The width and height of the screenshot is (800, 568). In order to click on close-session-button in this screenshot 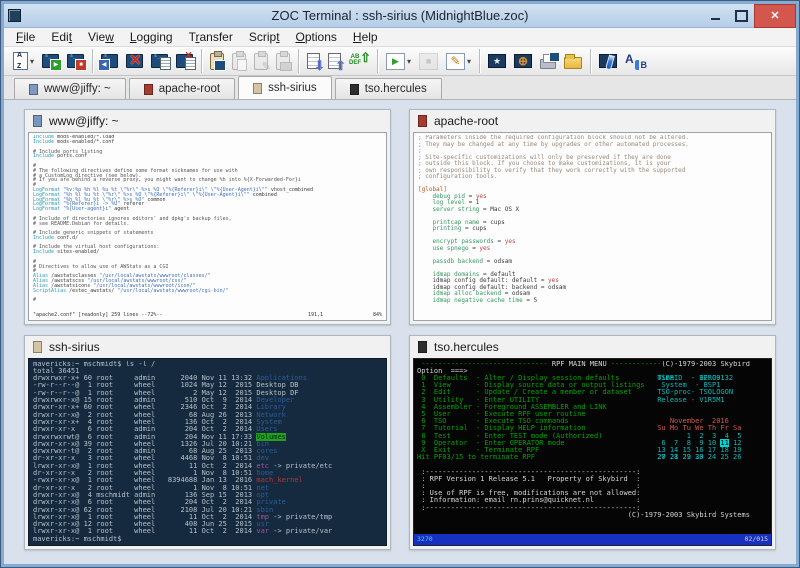, I will do `click(134, 61)`.